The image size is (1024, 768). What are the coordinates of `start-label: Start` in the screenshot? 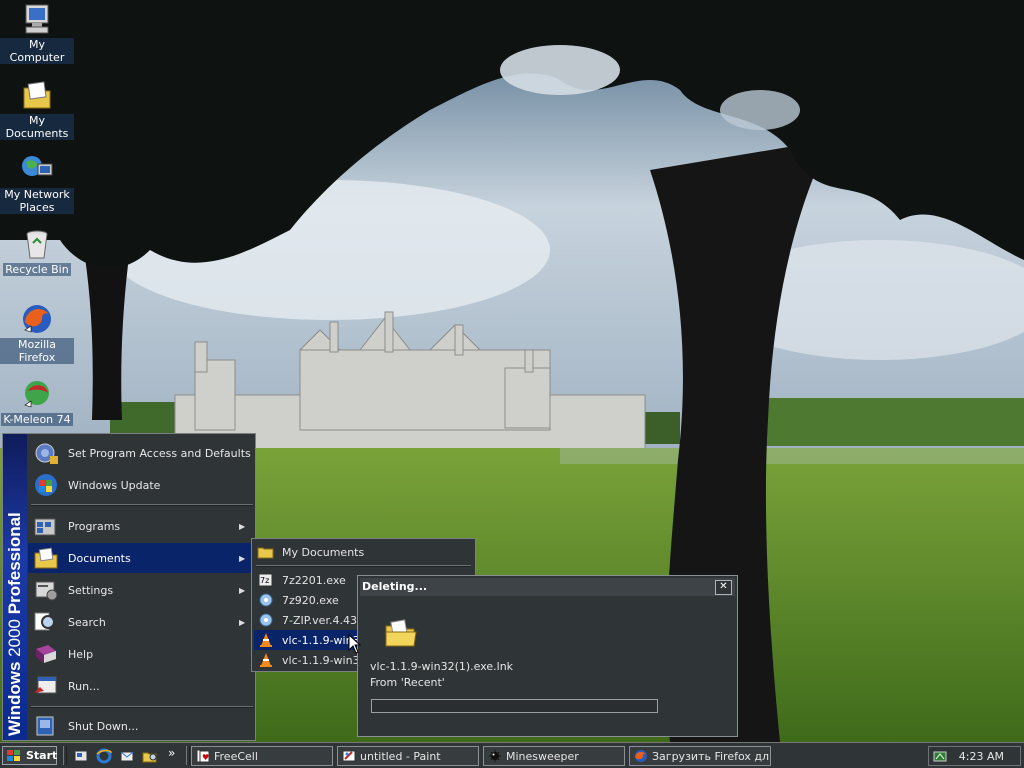 It's located at (42, 755).